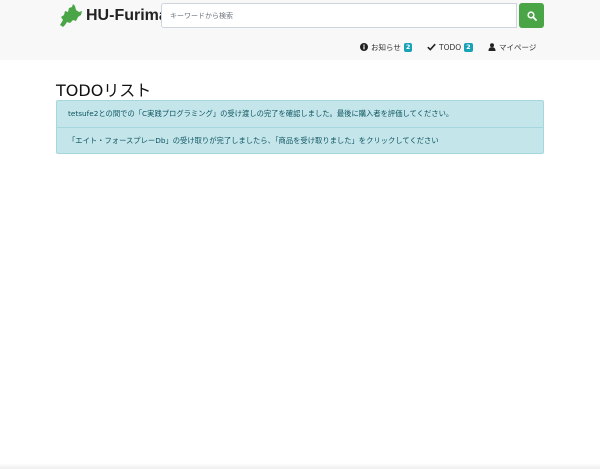 The height and width of the screenshot is (469, 600). What do you see at coordinates (468, 47) in the screenshot?
I see `todo-count-badge: 2` at bounding box center [468, 47].